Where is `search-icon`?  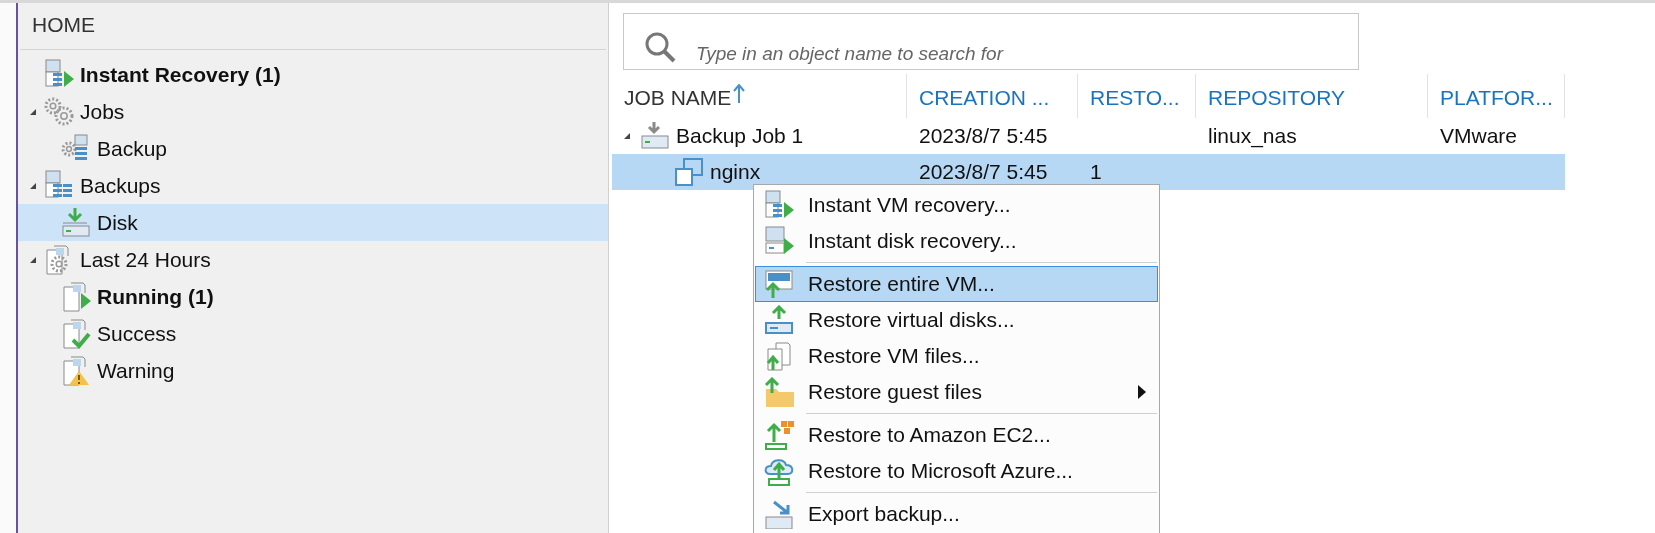
search-icon is located at coordinates (660, 47).